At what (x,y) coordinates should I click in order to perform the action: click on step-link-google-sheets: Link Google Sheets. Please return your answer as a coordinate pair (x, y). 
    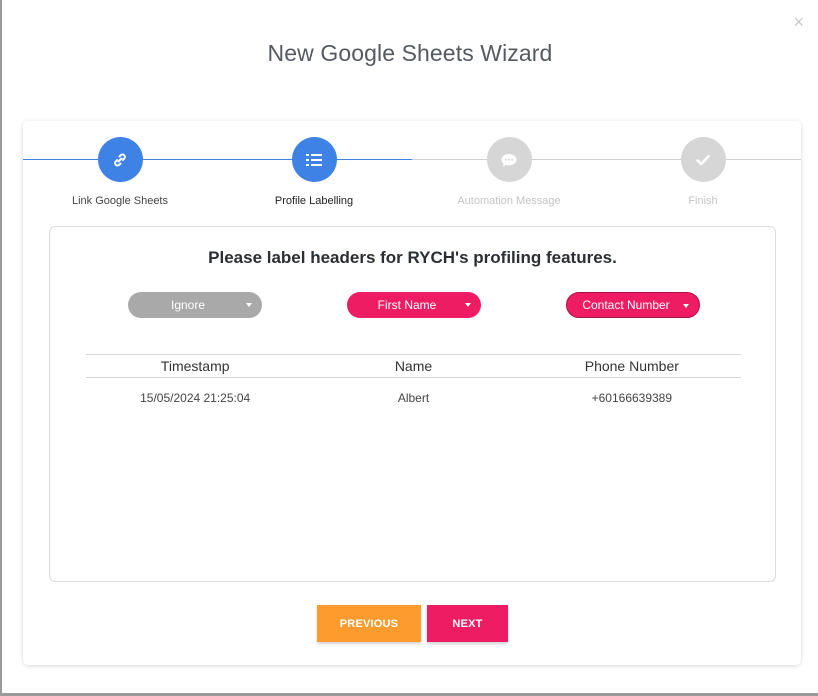
    Looking at the image, I should click on (120, 172).